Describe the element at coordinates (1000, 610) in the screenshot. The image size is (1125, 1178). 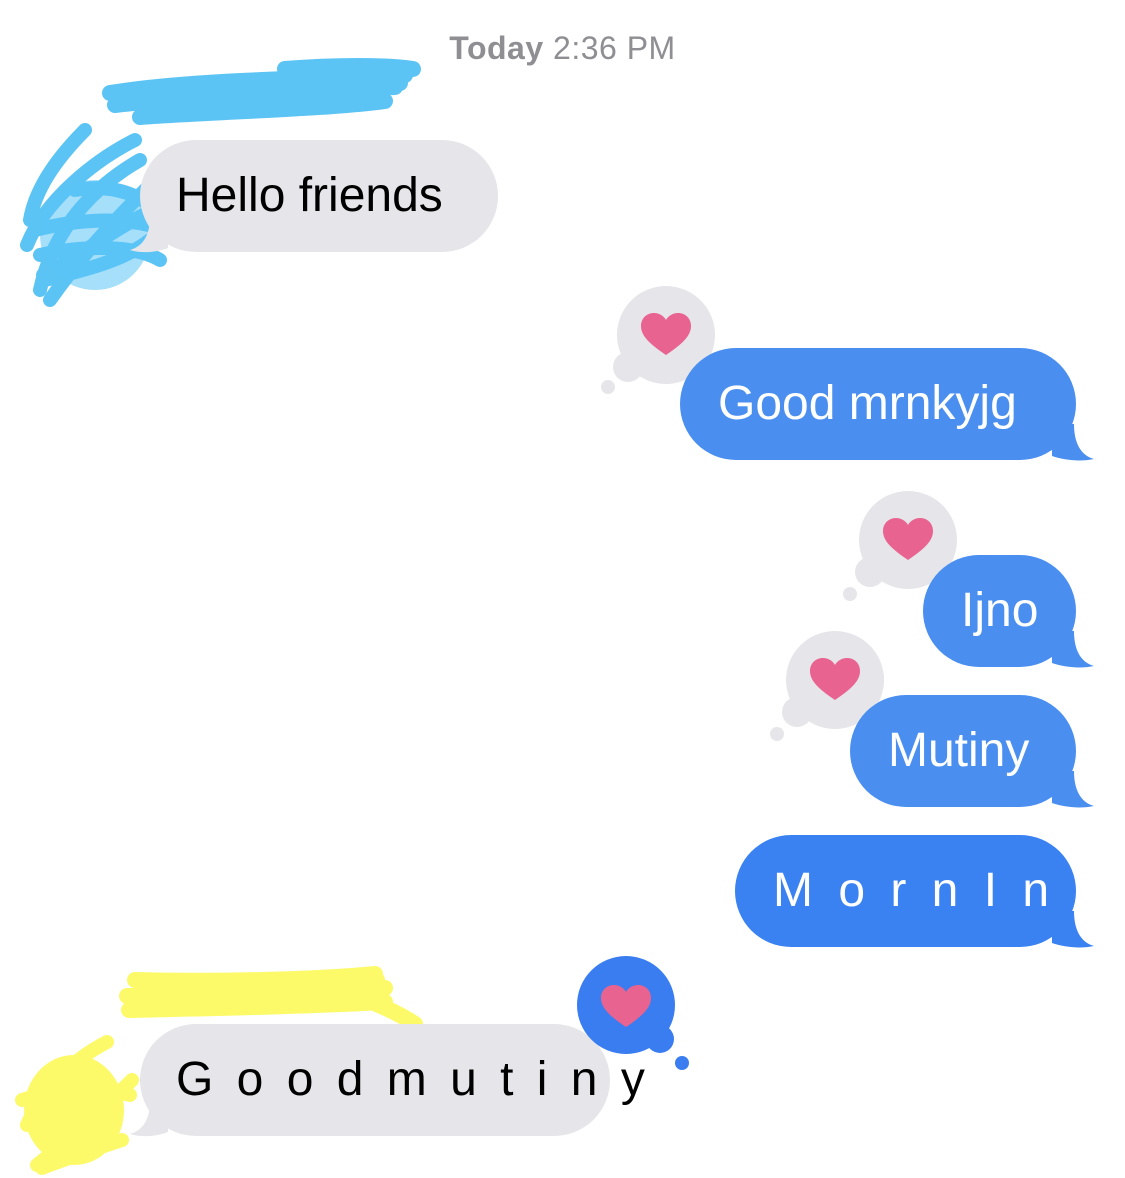
I see `message-text: Ijno` at that location.